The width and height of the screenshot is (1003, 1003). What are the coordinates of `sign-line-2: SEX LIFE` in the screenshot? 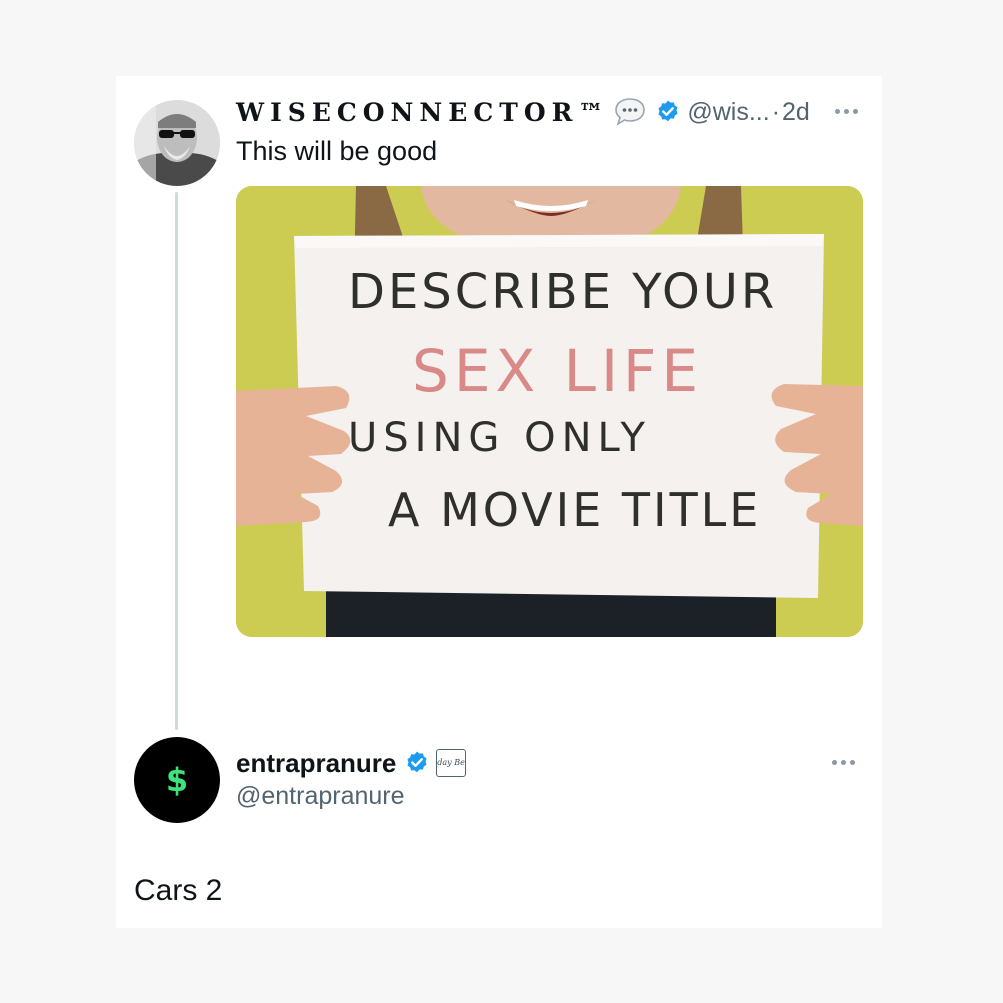 It's located at (557, 371).